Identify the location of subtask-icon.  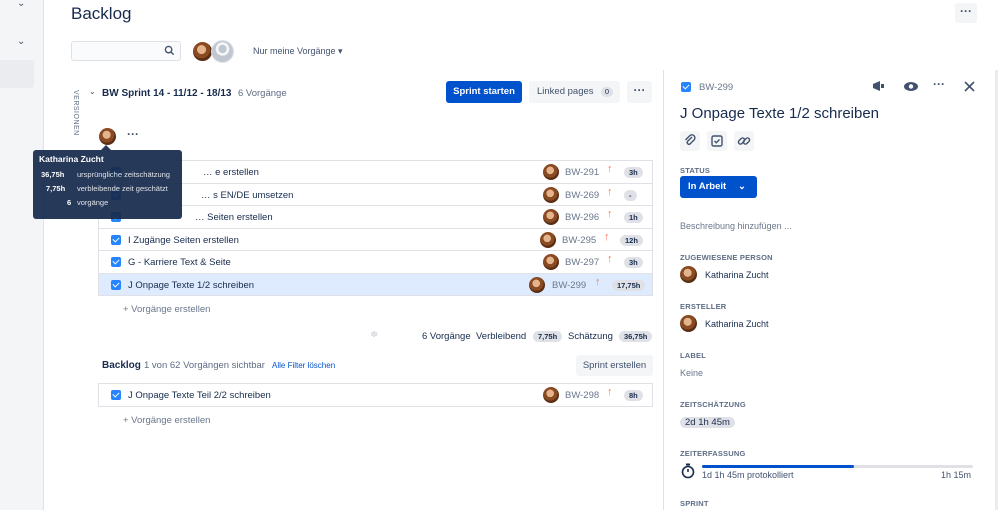
(717, 141).